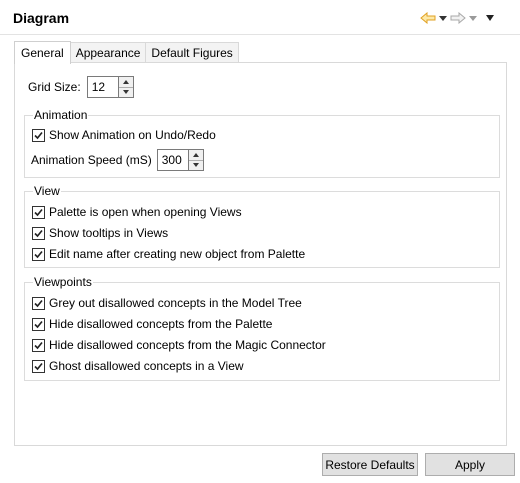 Image resolution: width=520 pixels, height=483 pixels. I want to click on forward-button, so click(458, 18).